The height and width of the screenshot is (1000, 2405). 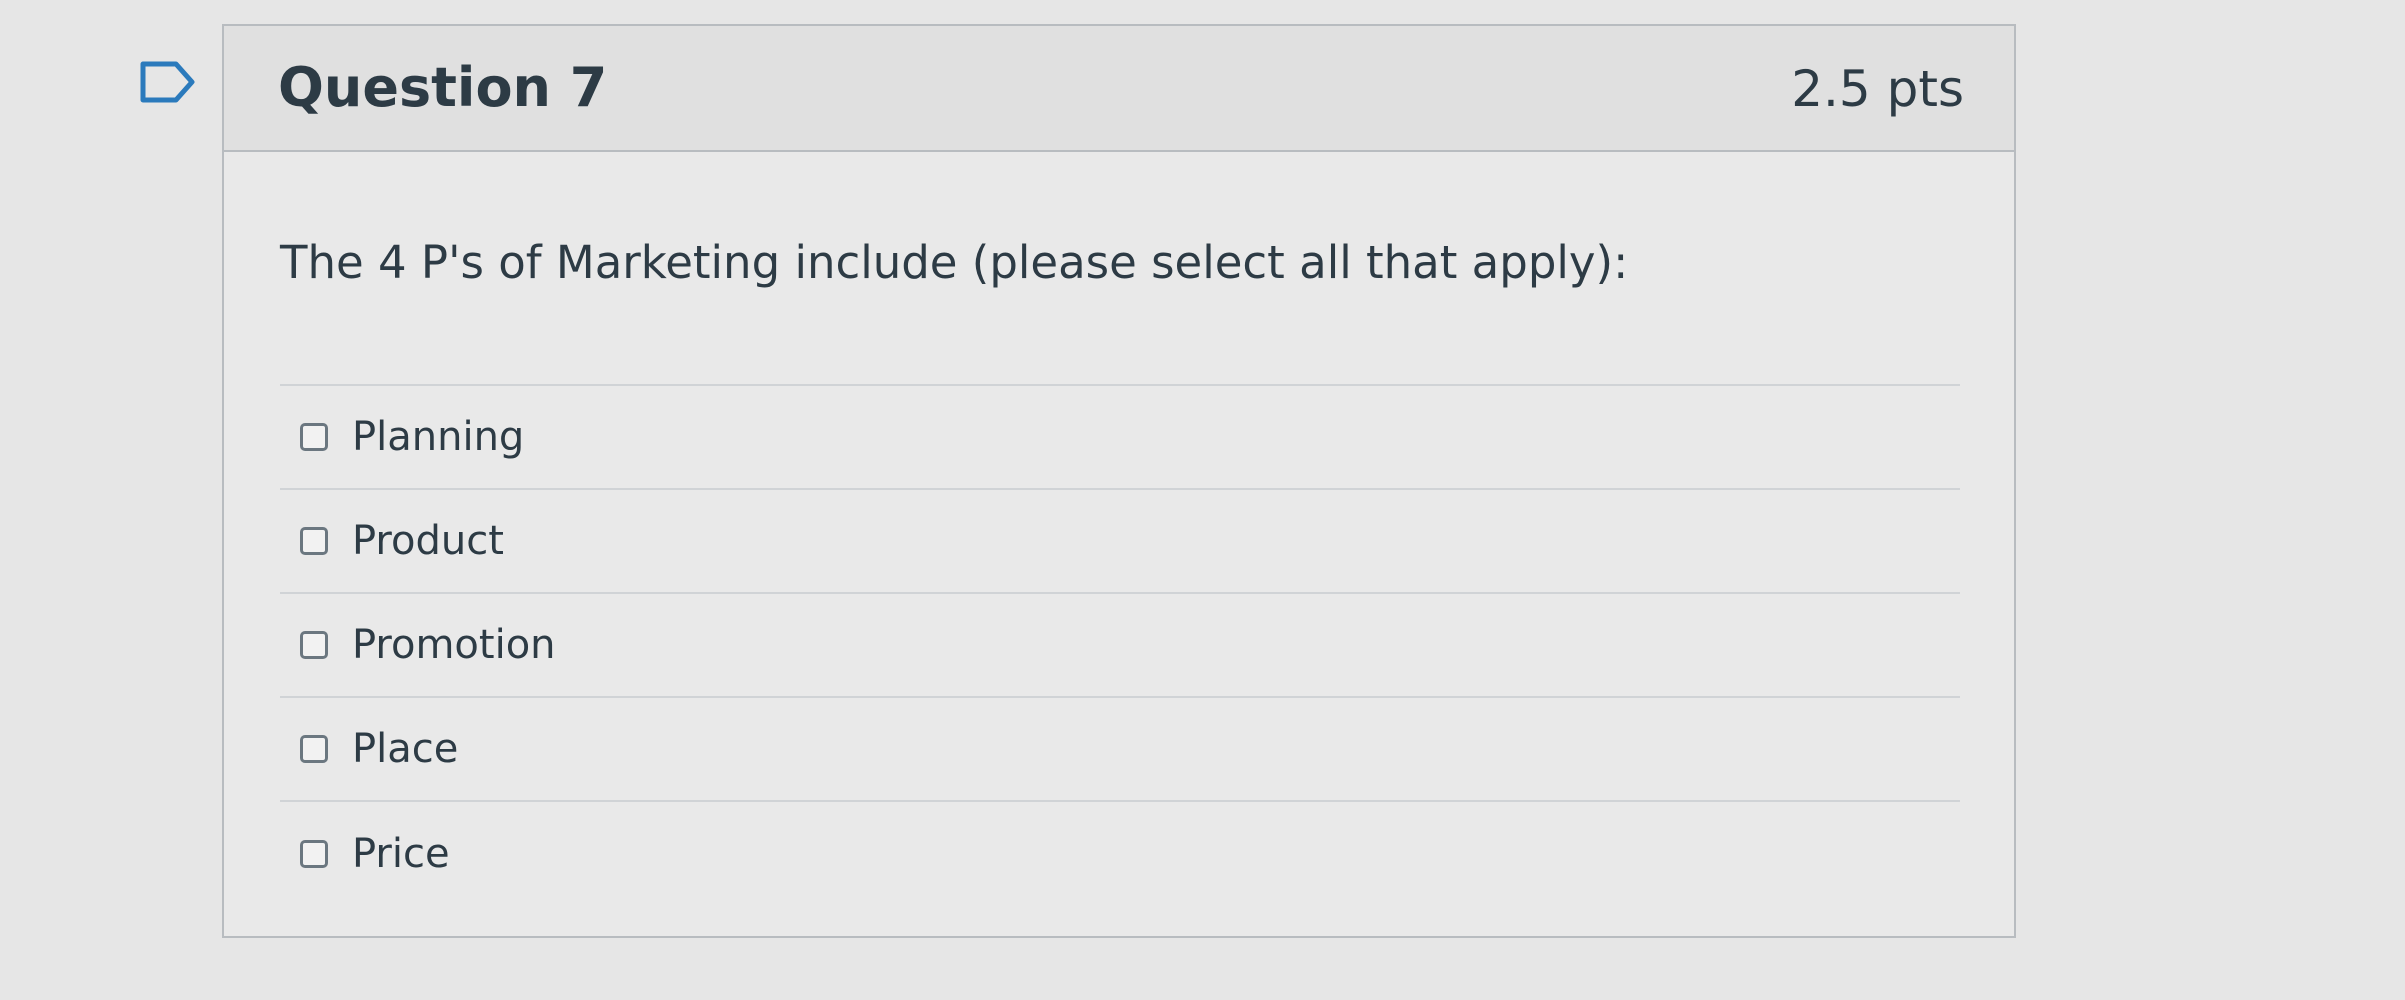 I want to click on question-title: Question 7, so click(x=443, y=87).